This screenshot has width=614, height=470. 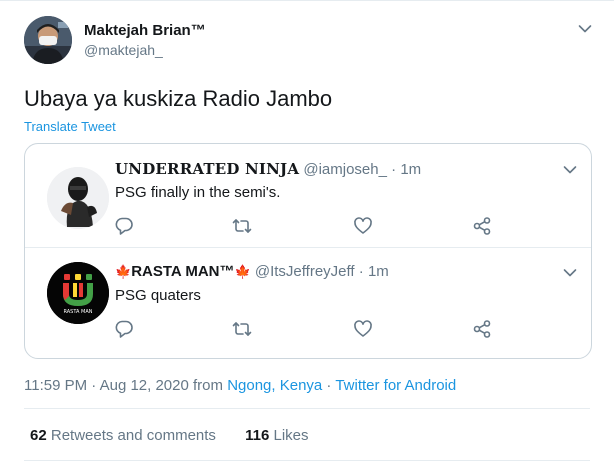 I want to click on stats-divider-bottom, so click(x=307, y=460).